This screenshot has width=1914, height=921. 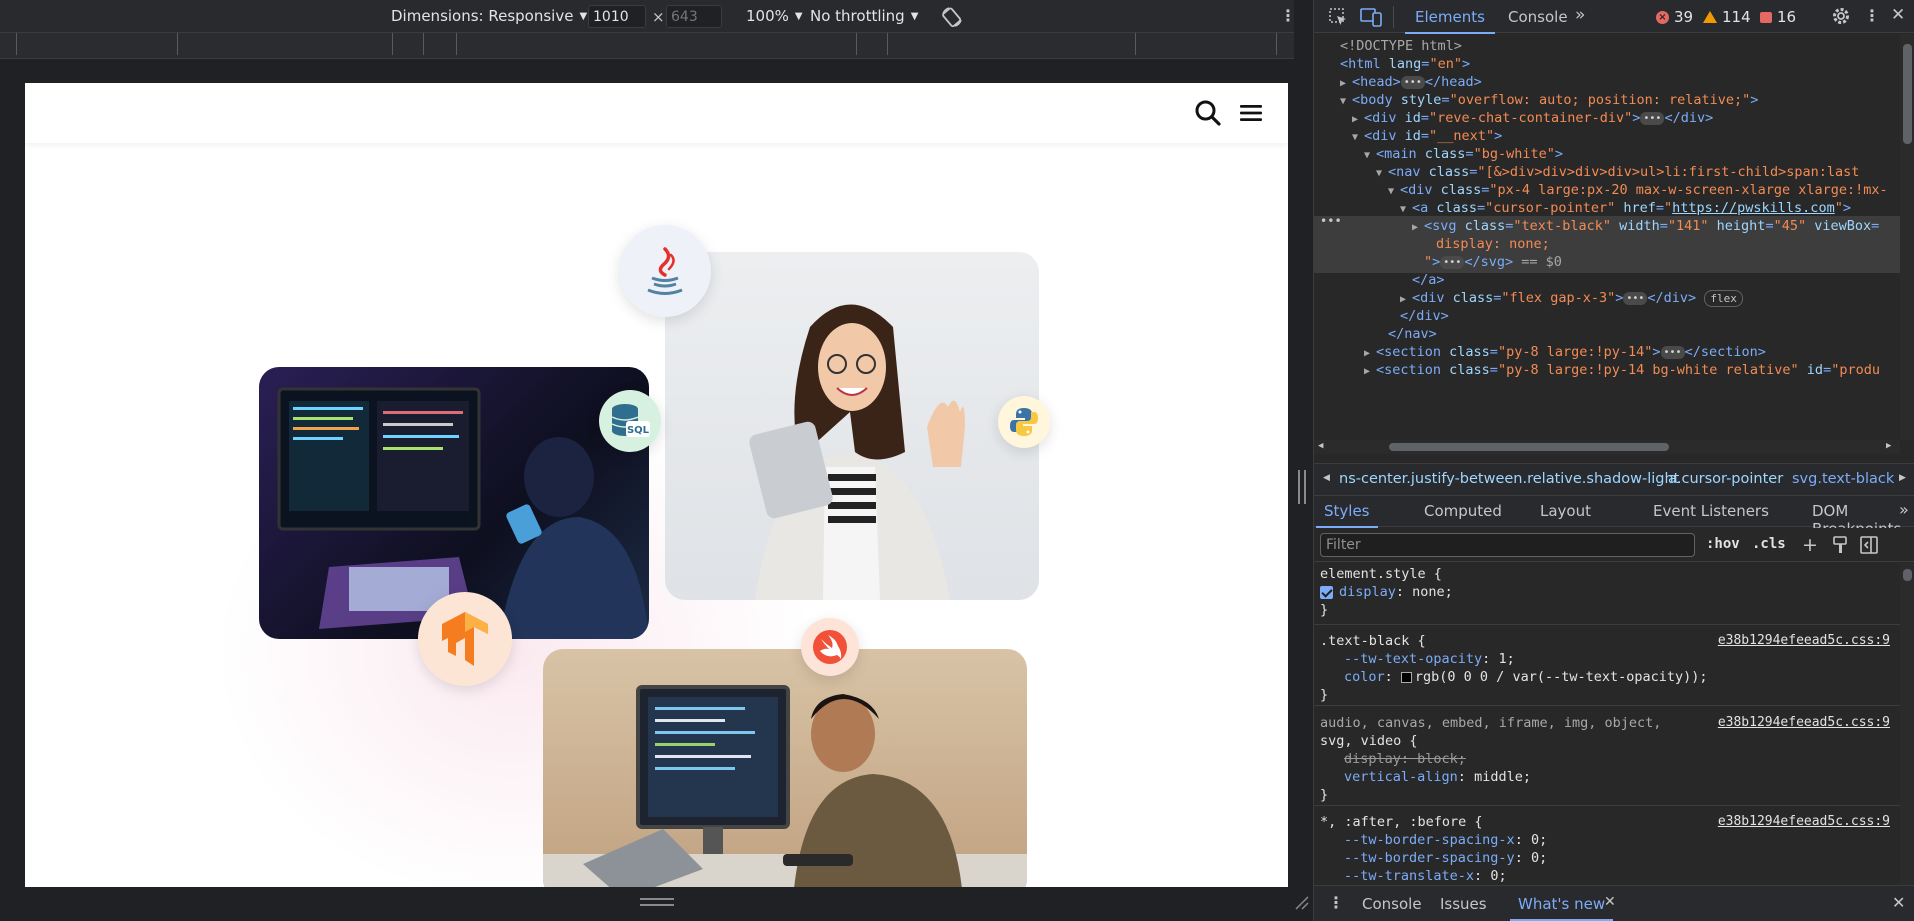 I want to click on media-query-ruler, so click(x=647, y=46).